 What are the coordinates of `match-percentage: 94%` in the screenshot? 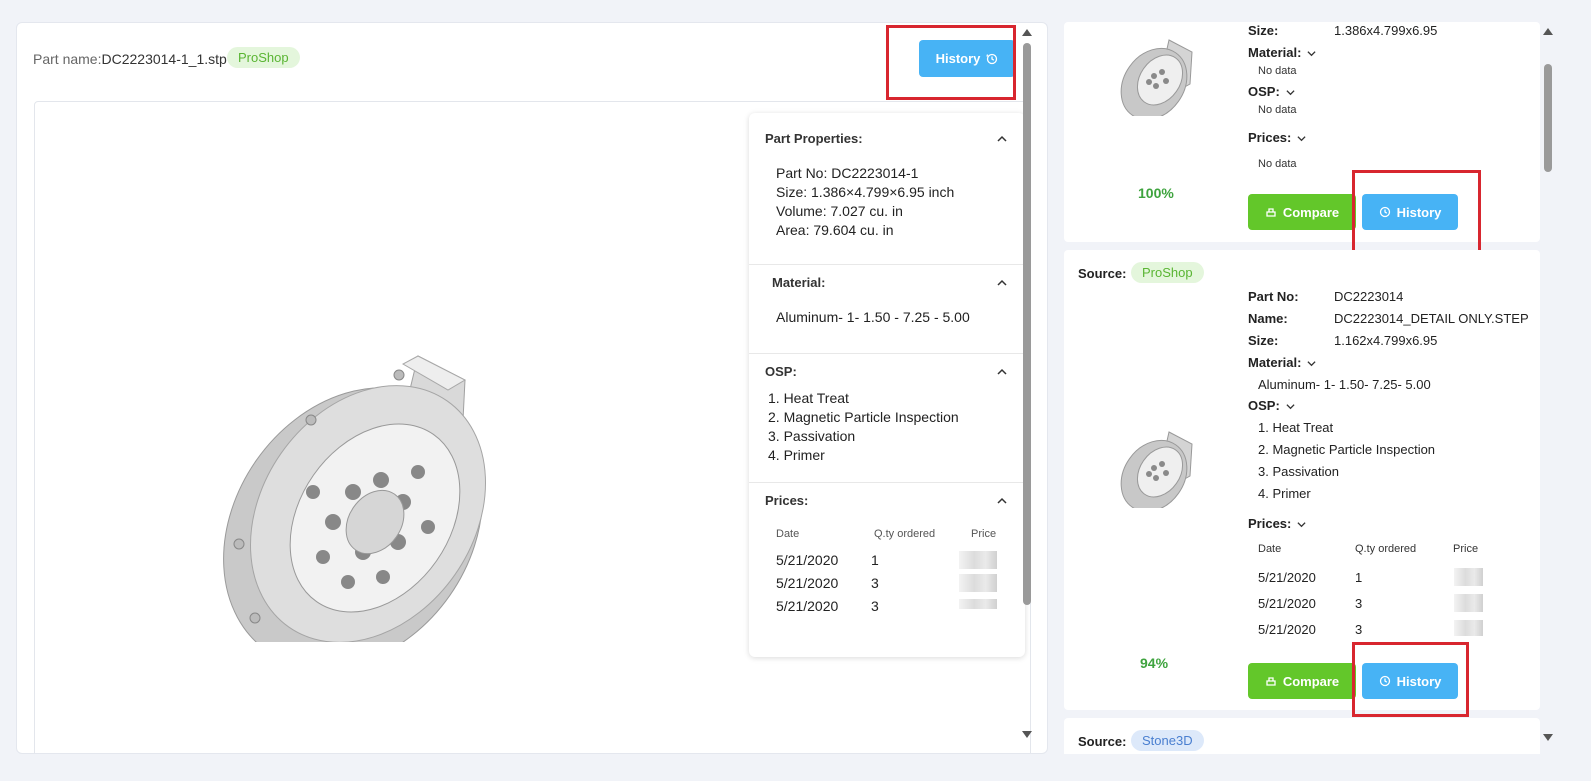 It's located at (1154, 663).